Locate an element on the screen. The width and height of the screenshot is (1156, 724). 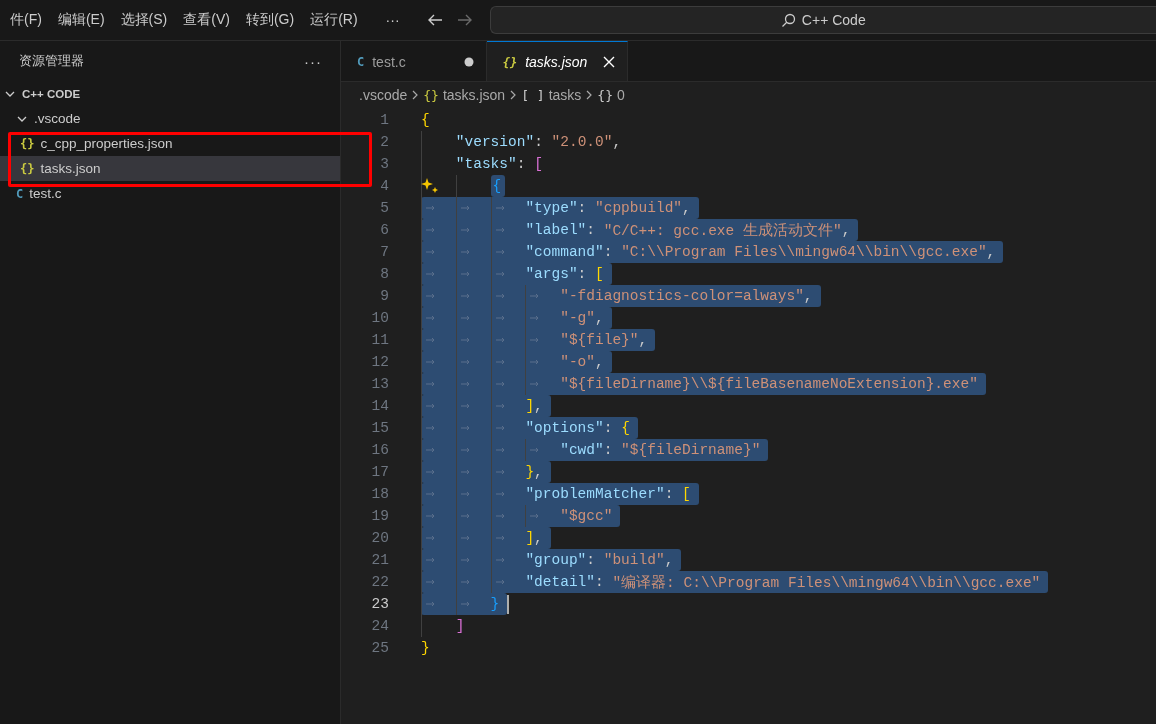
code-token: "command" is located at coordinates (564, 252).